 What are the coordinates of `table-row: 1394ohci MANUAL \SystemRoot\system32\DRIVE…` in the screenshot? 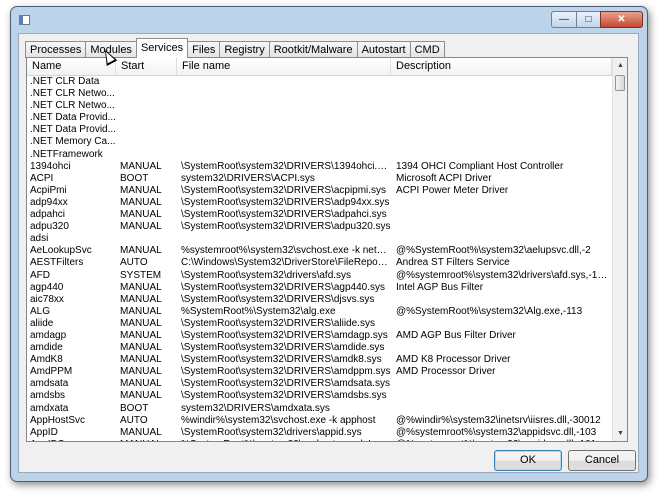 It's located at (319, 167).